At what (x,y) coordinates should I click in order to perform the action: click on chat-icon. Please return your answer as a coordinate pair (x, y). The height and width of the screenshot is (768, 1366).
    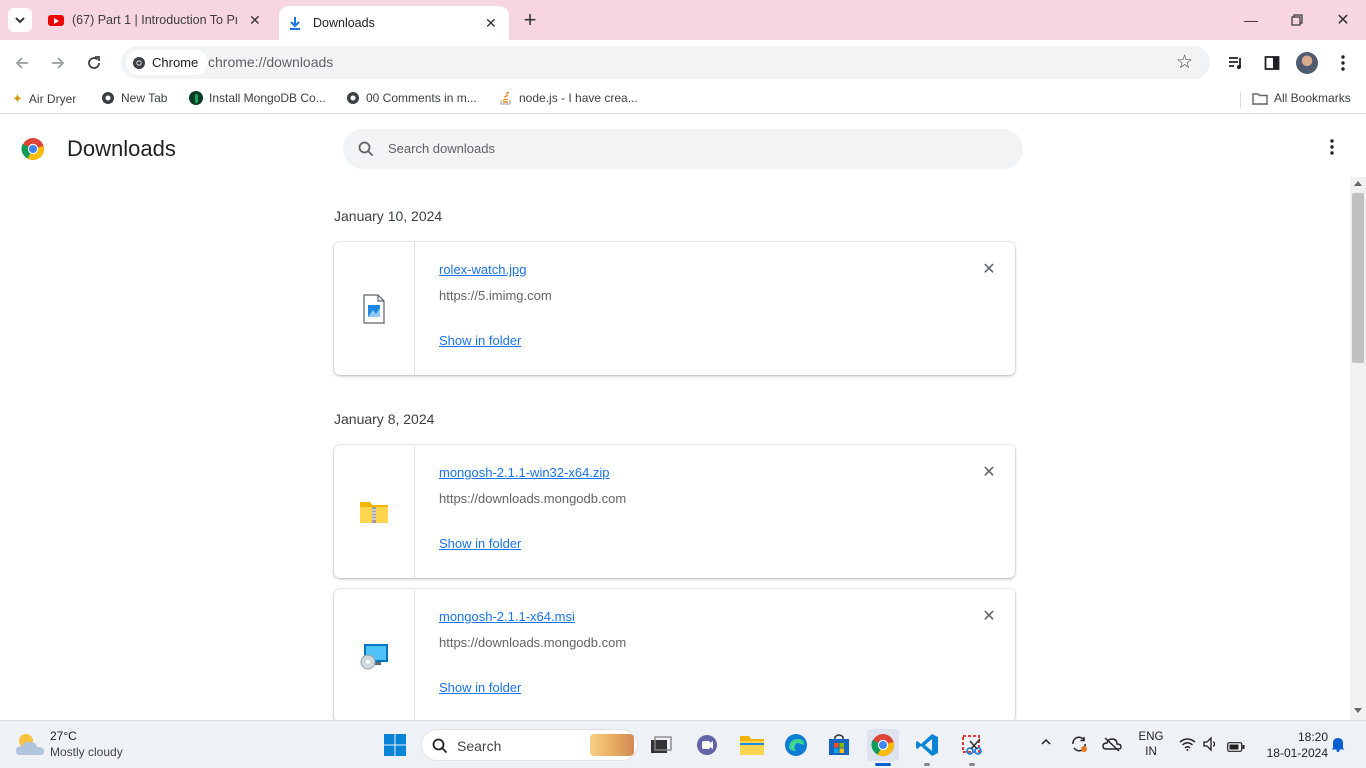
    Looking at the image, I should click on (707, 745).